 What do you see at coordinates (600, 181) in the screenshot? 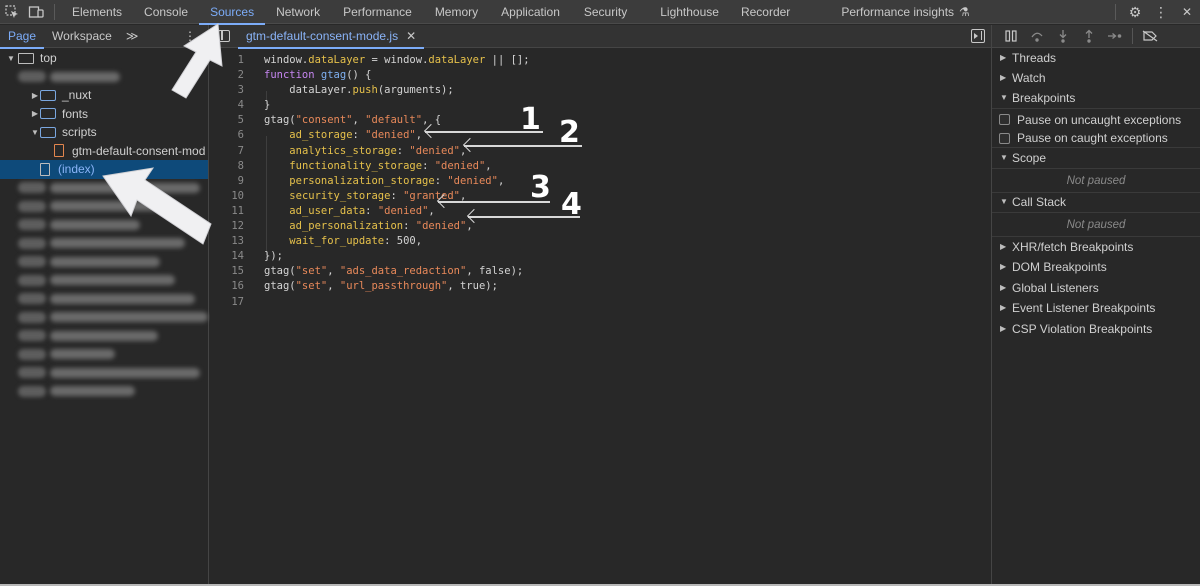
I see `code-line: 9 personalization_storage: "denied",` at bounding box center [600, 181].